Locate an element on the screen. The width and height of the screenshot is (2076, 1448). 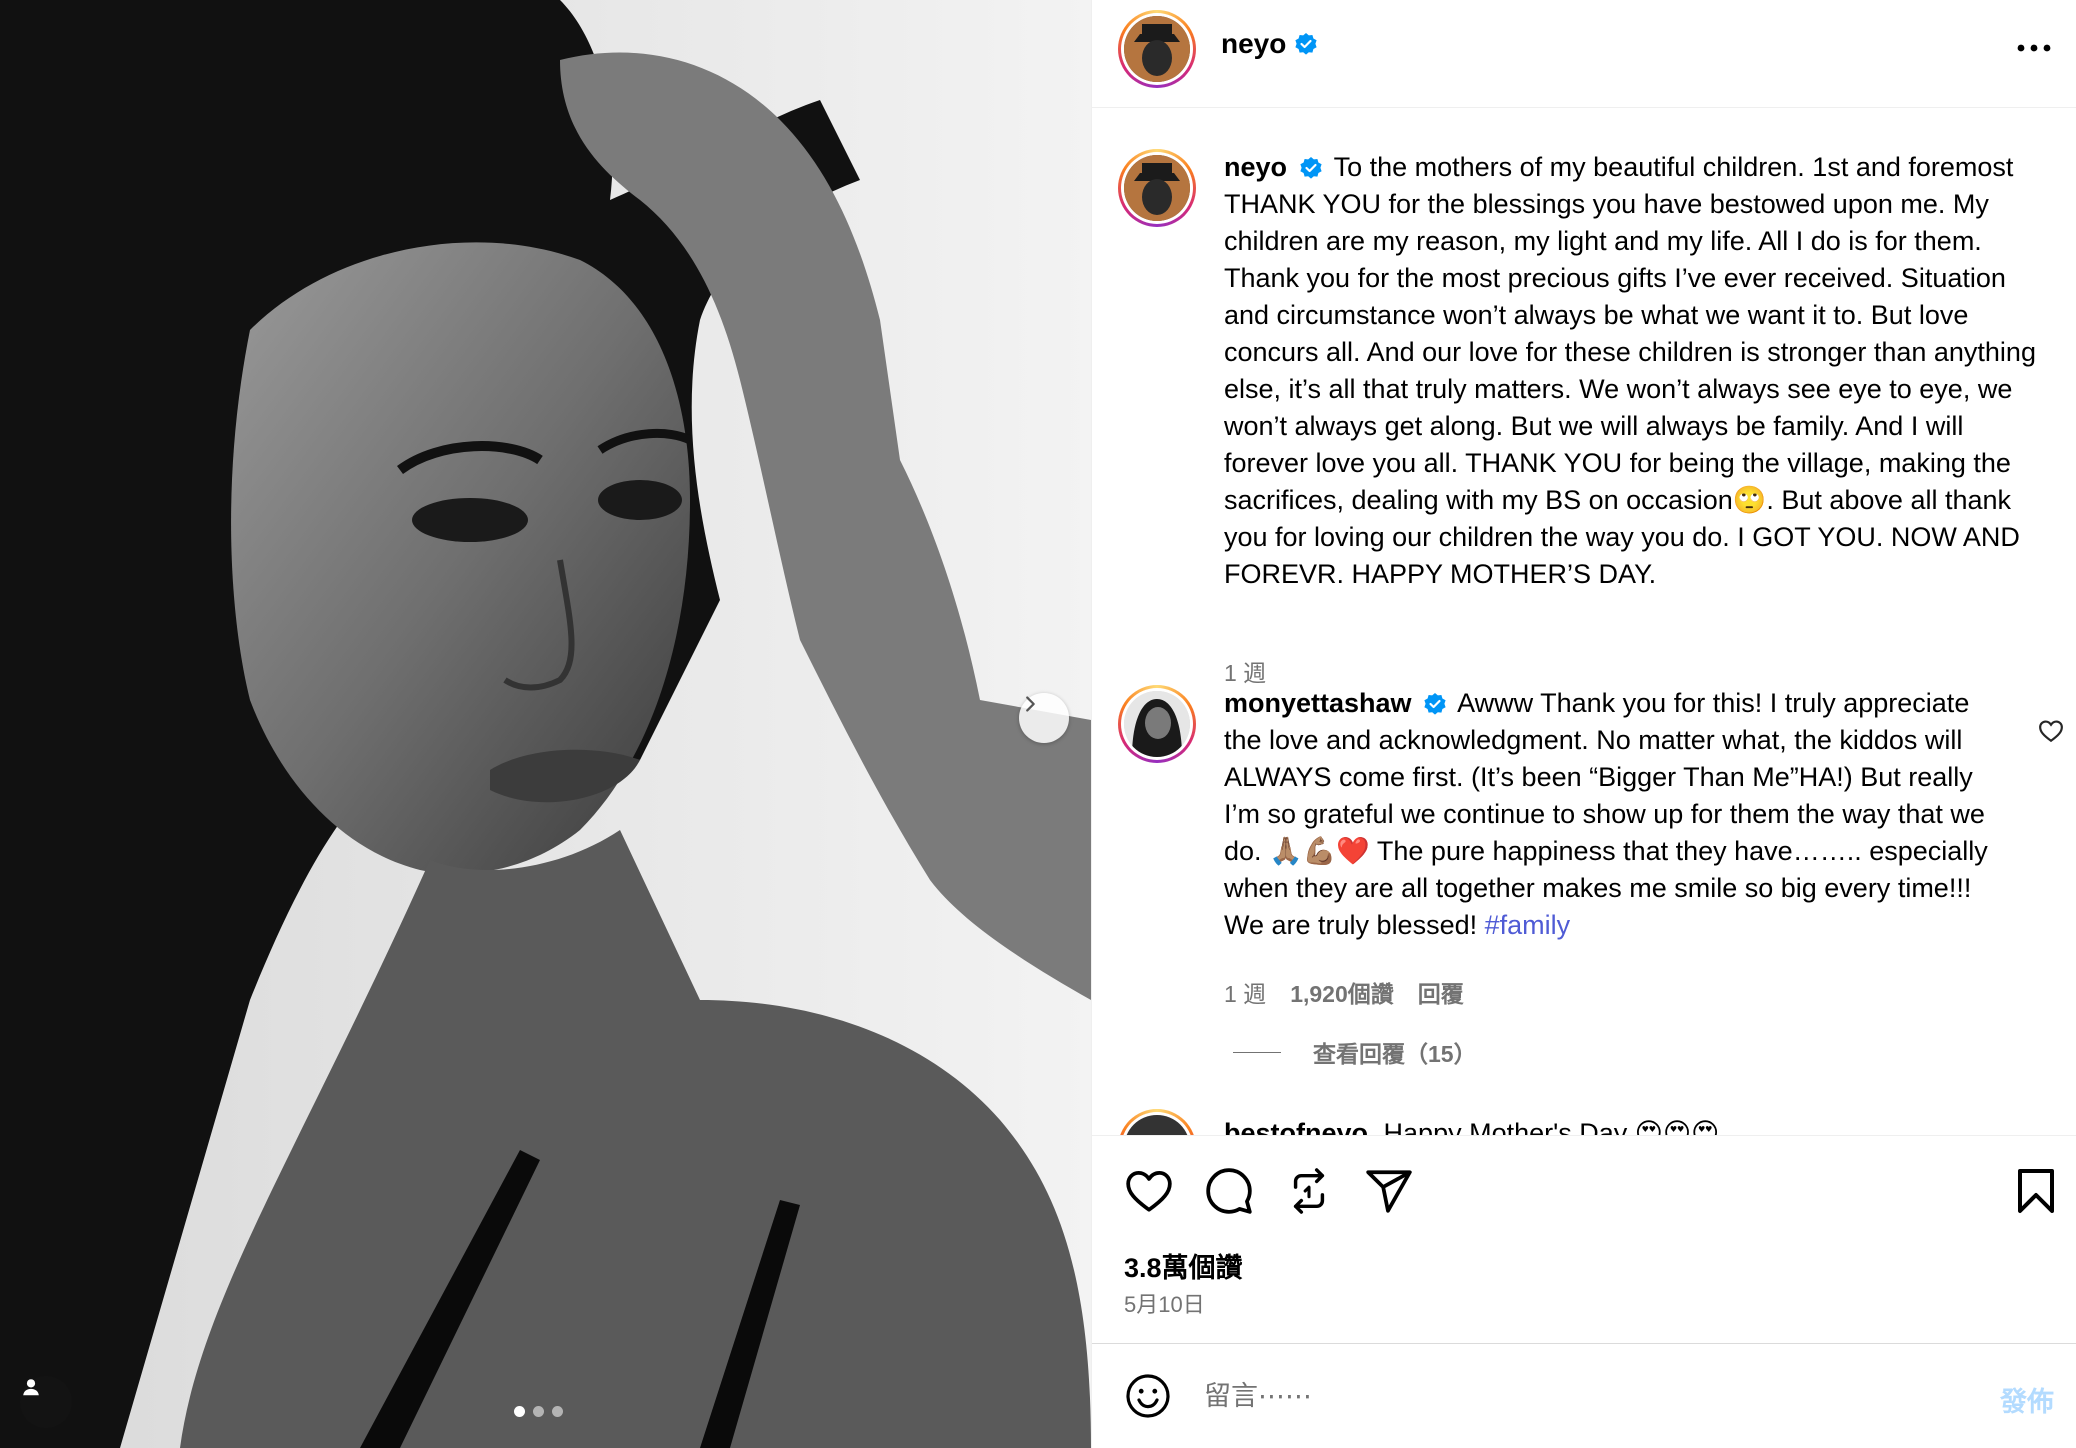
reply-button: 回覆 is located at coordinates (1441, 992).